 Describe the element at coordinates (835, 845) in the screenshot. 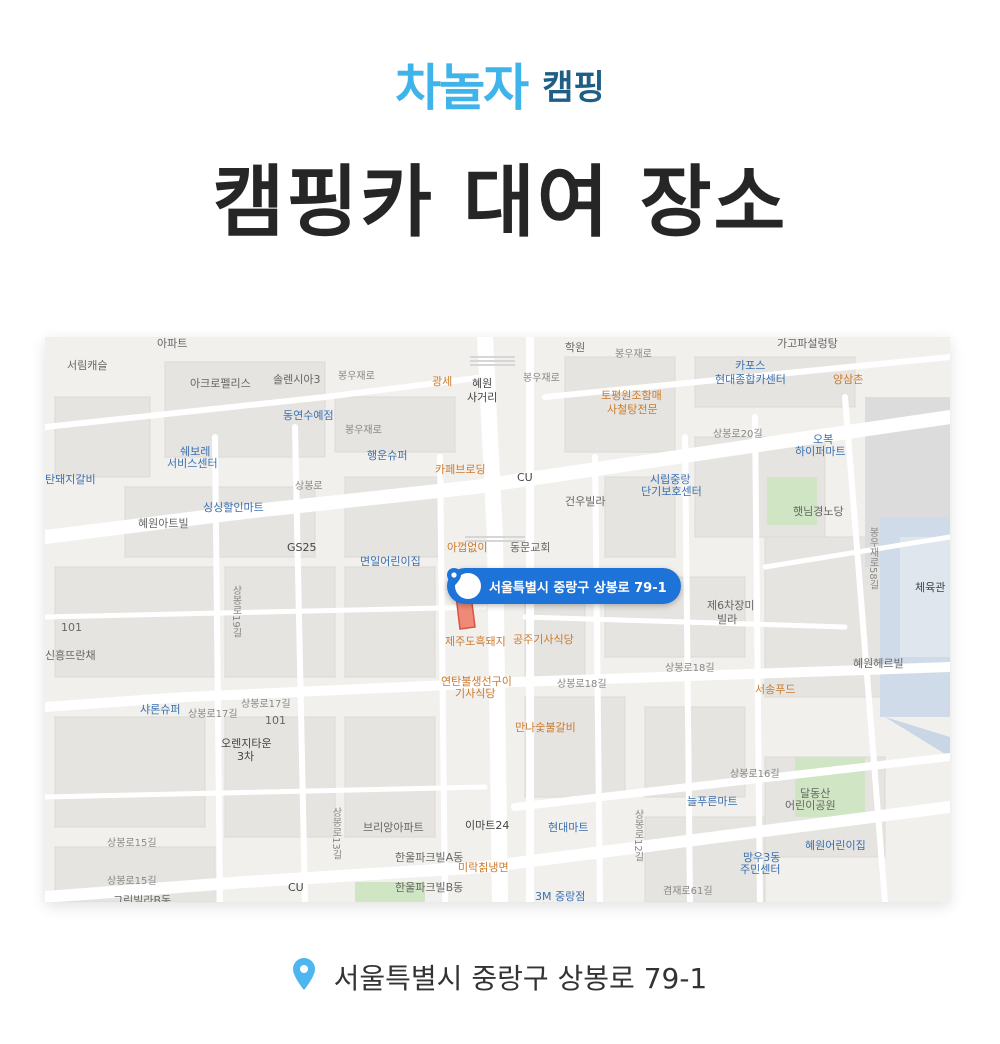

I see `poi-hyewon-kids: 혜원어린이집` at that location.